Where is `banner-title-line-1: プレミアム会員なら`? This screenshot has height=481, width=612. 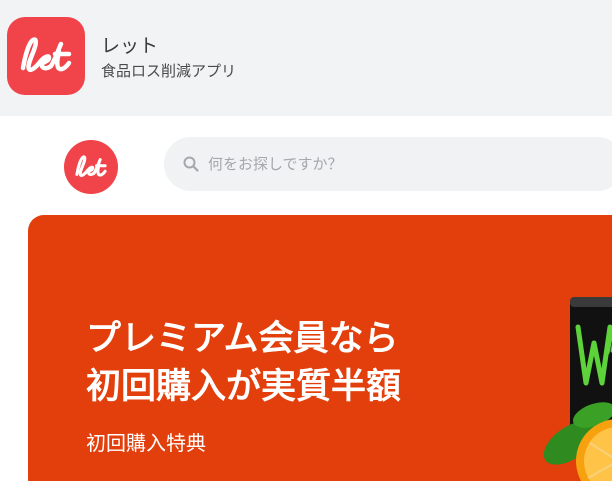 banner-title-line-1: プレミアム会員なら is located at coordinates (242, 339).